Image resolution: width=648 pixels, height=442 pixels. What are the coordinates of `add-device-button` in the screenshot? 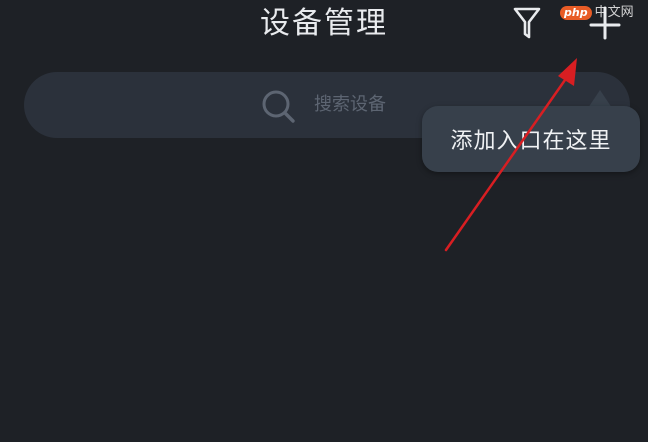 It's located at (605, 23).